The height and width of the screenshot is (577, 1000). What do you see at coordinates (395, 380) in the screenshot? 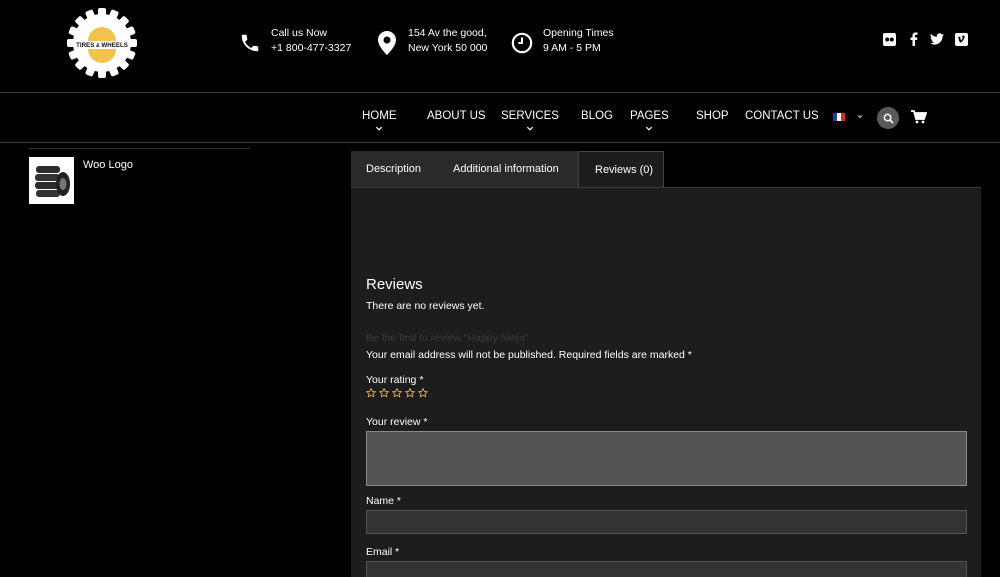
I see `rating-label: Your rating *` at bounding box center [395, 380].